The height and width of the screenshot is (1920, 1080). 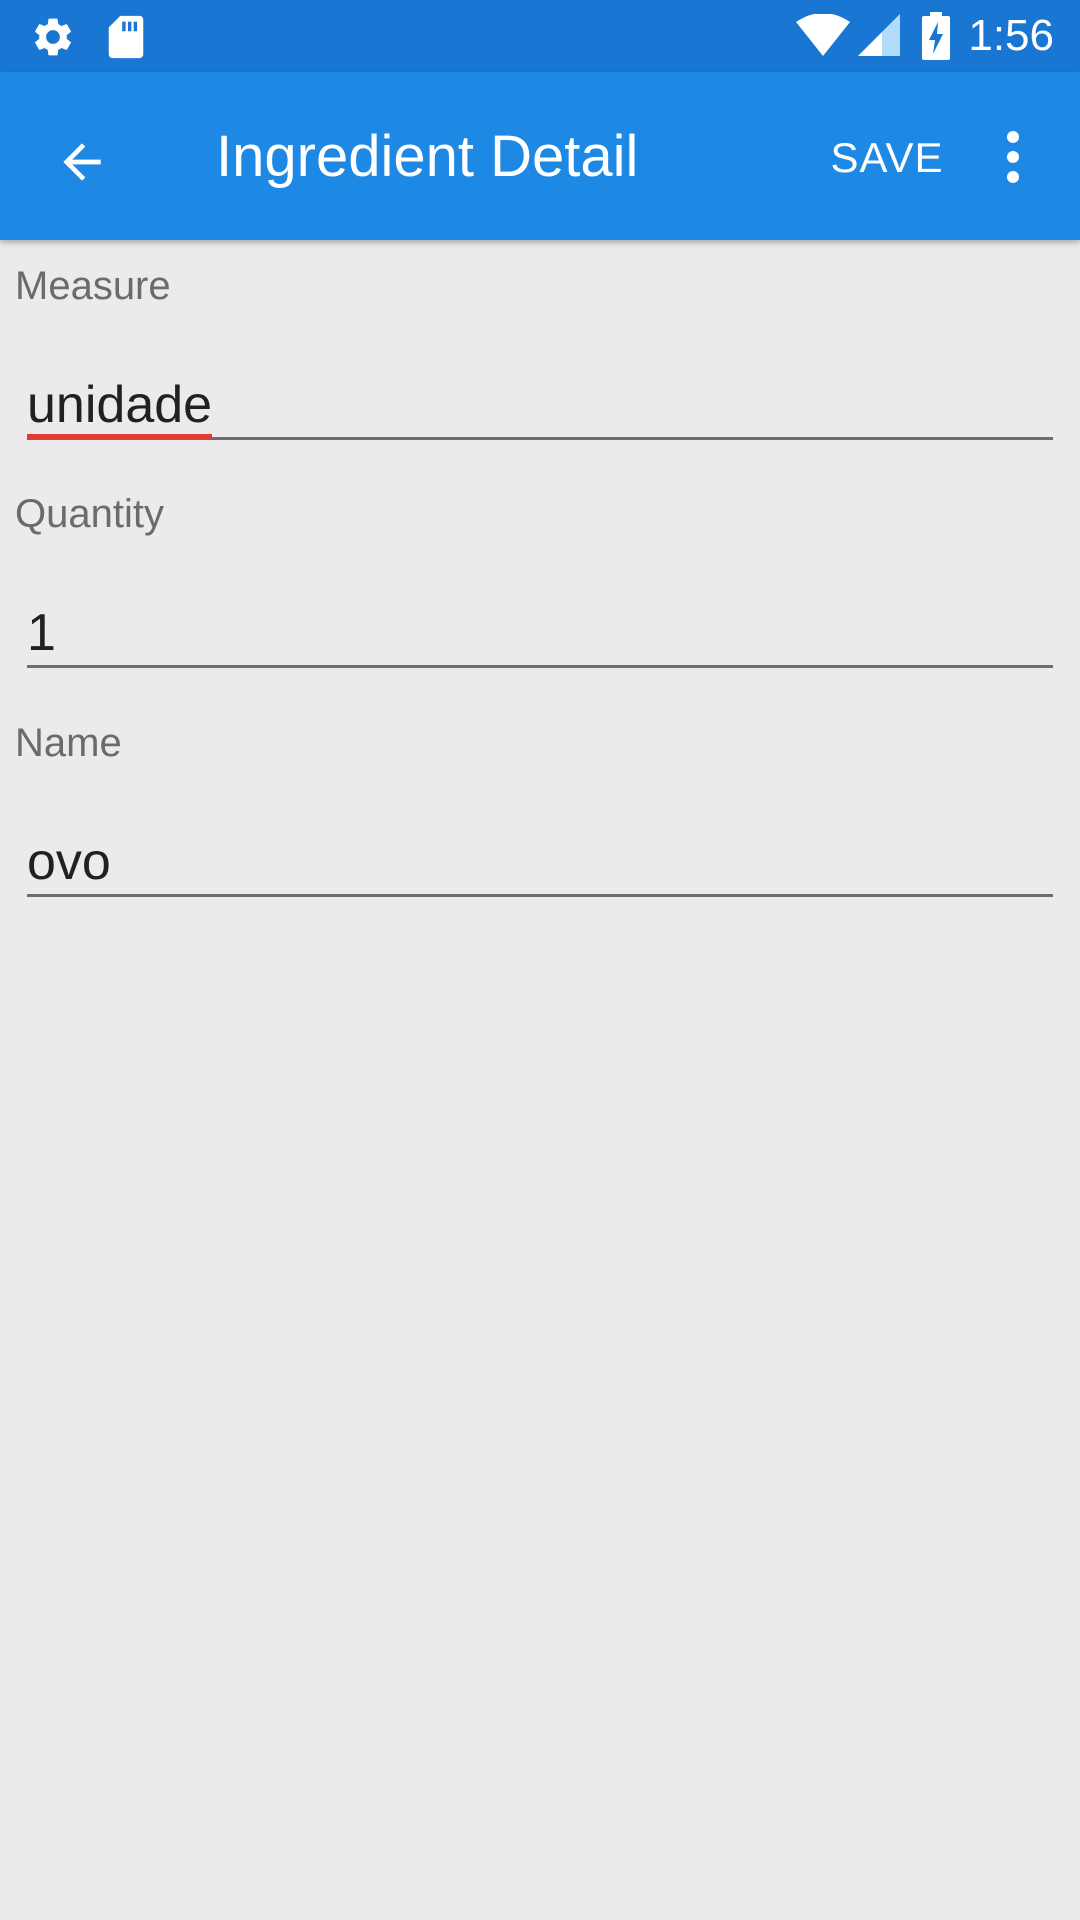 I want to click on app-bar: Ingredient Detail SAVE, so click(x=540, y=156).